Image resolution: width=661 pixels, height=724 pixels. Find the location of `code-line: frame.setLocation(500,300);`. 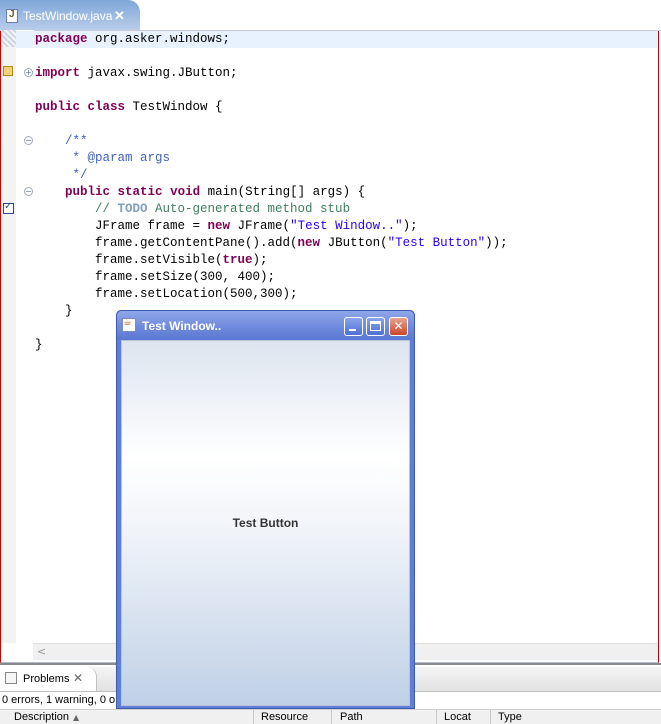

code-line: frame.setLocation(500,300); is located at coordinates (166, 294).